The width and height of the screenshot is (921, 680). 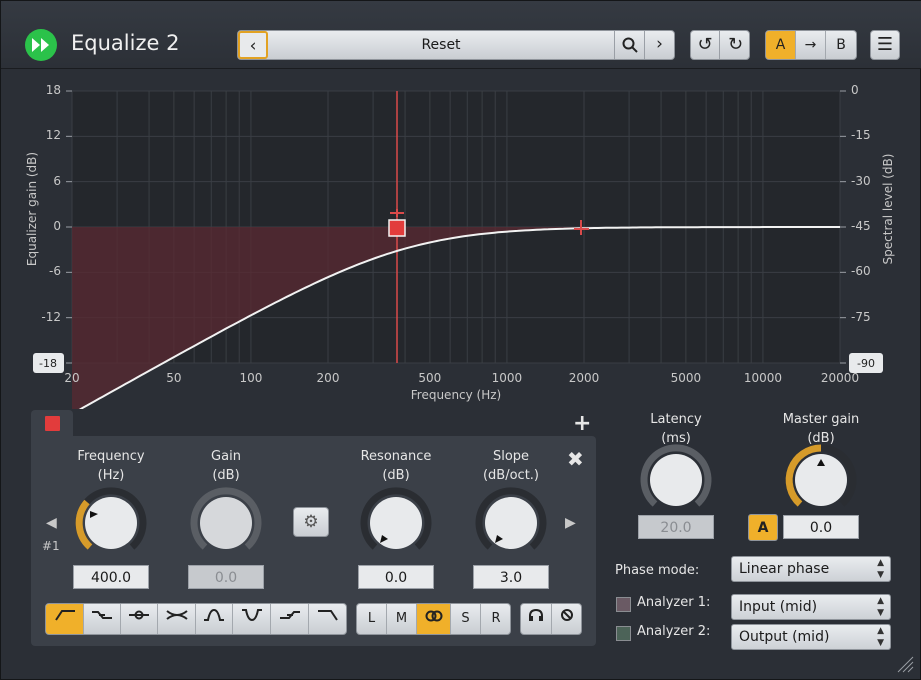 I want to click on resize-grip-icon, so click(x=904, y=663).